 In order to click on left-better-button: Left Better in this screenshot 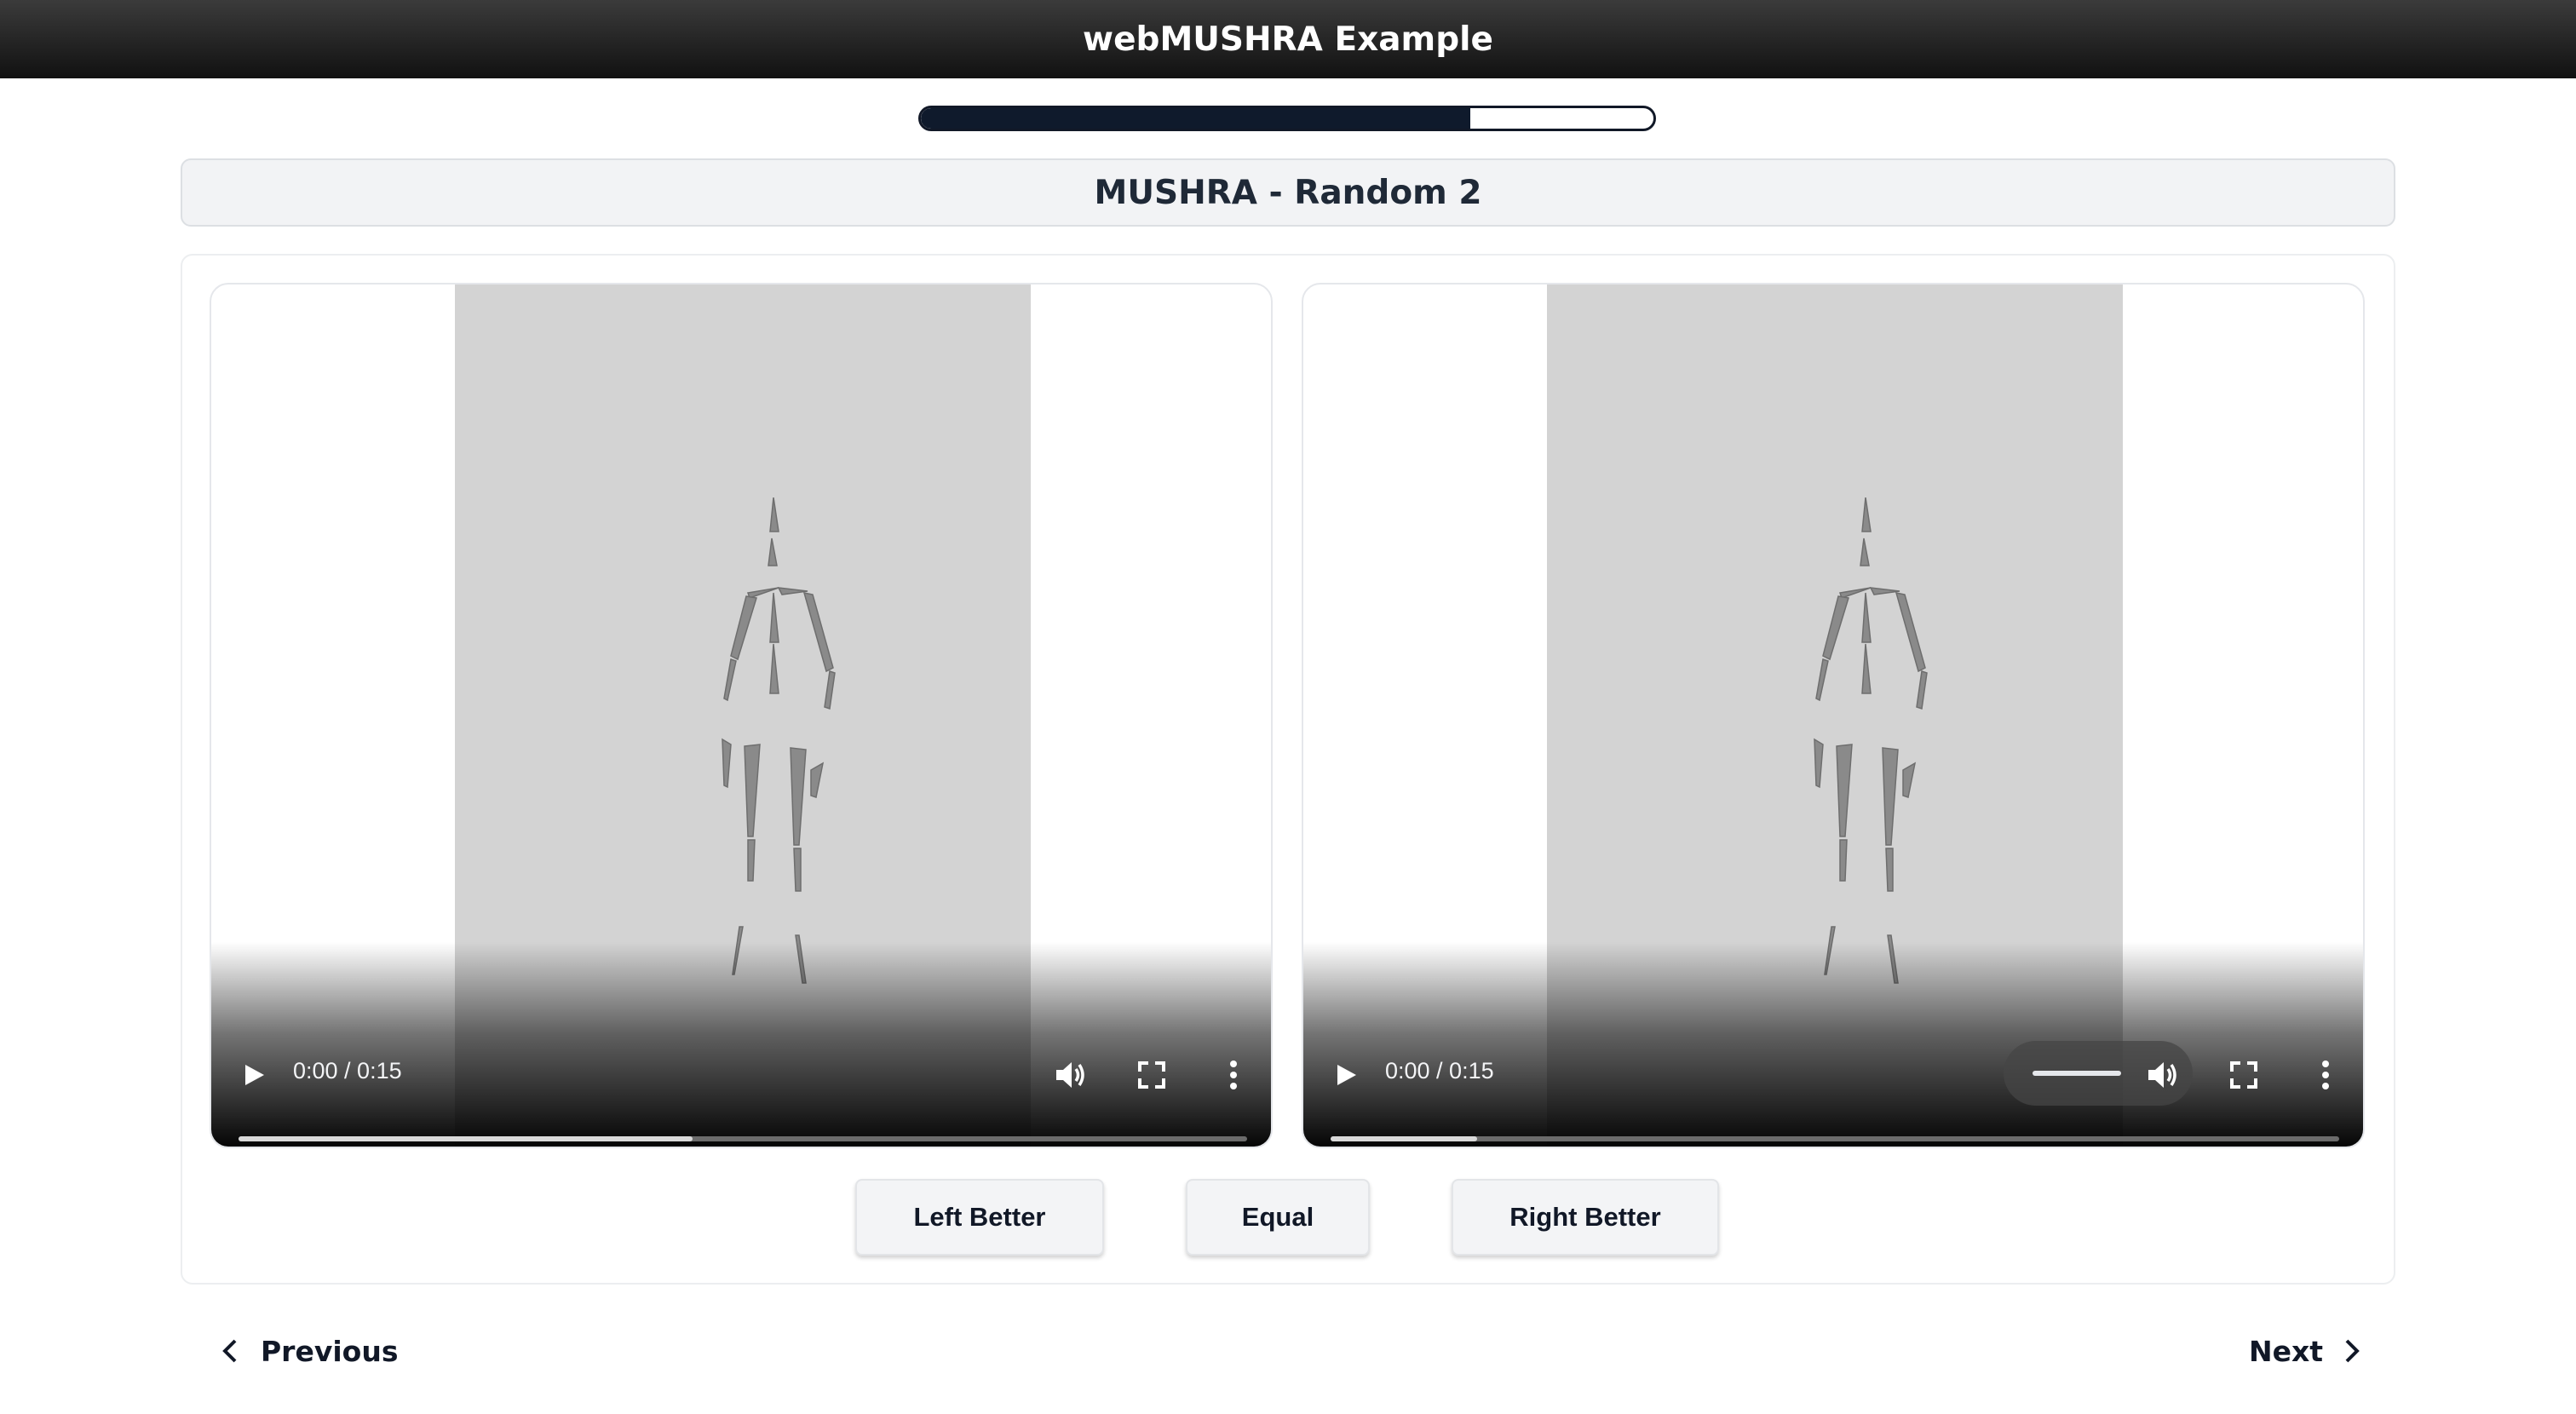, I will do `click(980, 1217)`.